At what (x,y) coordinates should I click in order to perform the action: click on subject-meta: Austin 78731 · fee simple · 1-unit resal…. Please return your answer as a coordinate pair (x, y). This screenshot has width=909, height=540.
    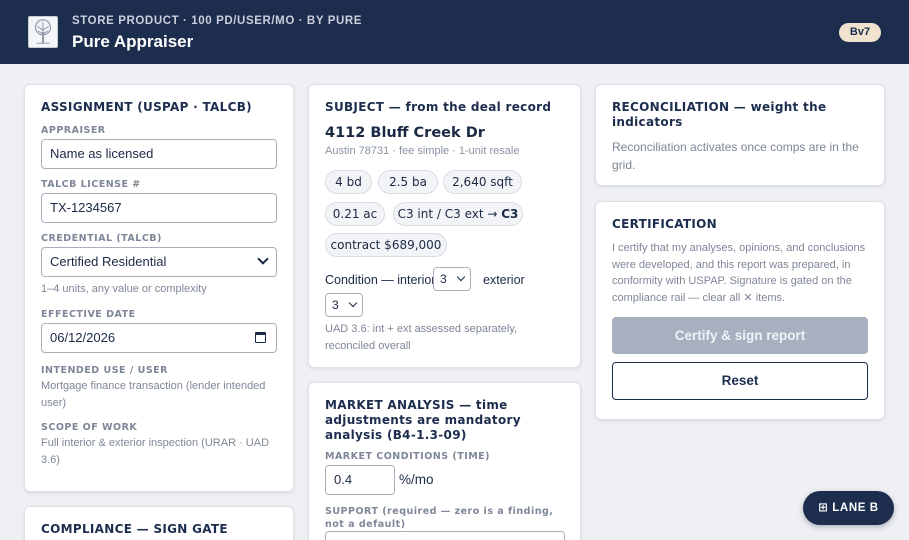
    Looking at the image, I should click on (422, 151).